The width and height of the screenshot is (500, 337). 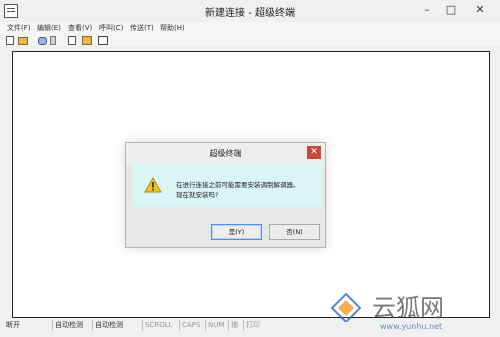 I want to click on disconnect-icon, so click(x=53, y=40).